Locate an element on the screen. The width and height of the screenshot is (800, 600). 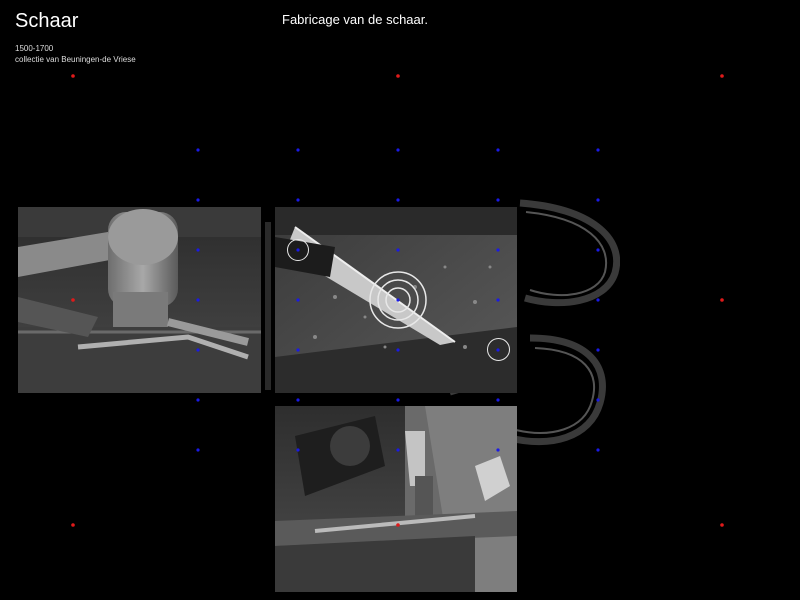
blacksmith-forging-photo is located at coordinates (396, 499).